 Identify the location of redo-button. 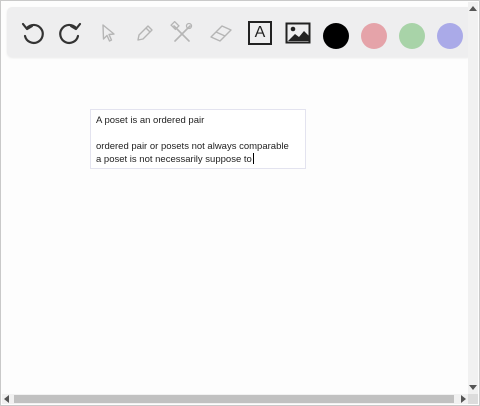
(70, 33).